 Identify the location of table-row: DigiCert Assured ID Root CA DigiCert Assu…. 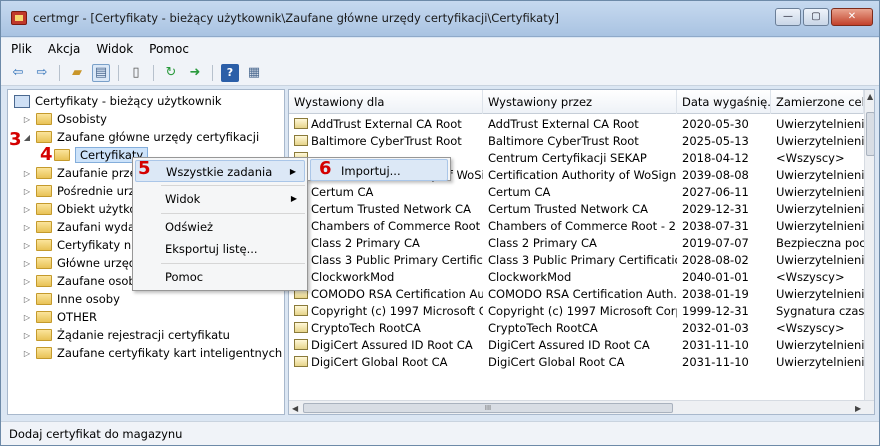
(576, 345).